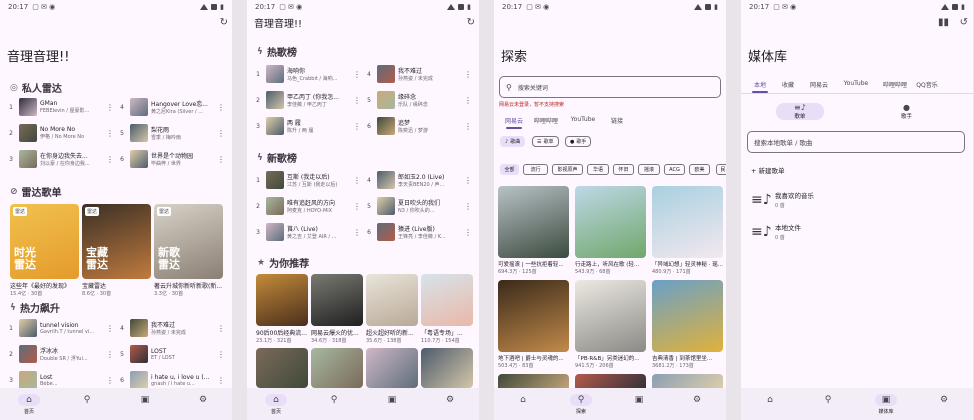 This screenshot has height=420, width=974. What do you see at coordinates (687, 230) in the screenshot?
I see `playlist-card: 「异域幻想」轻灵神秘 · 瑶... 480.9万 · 171首` at bounding box center [687, 230].